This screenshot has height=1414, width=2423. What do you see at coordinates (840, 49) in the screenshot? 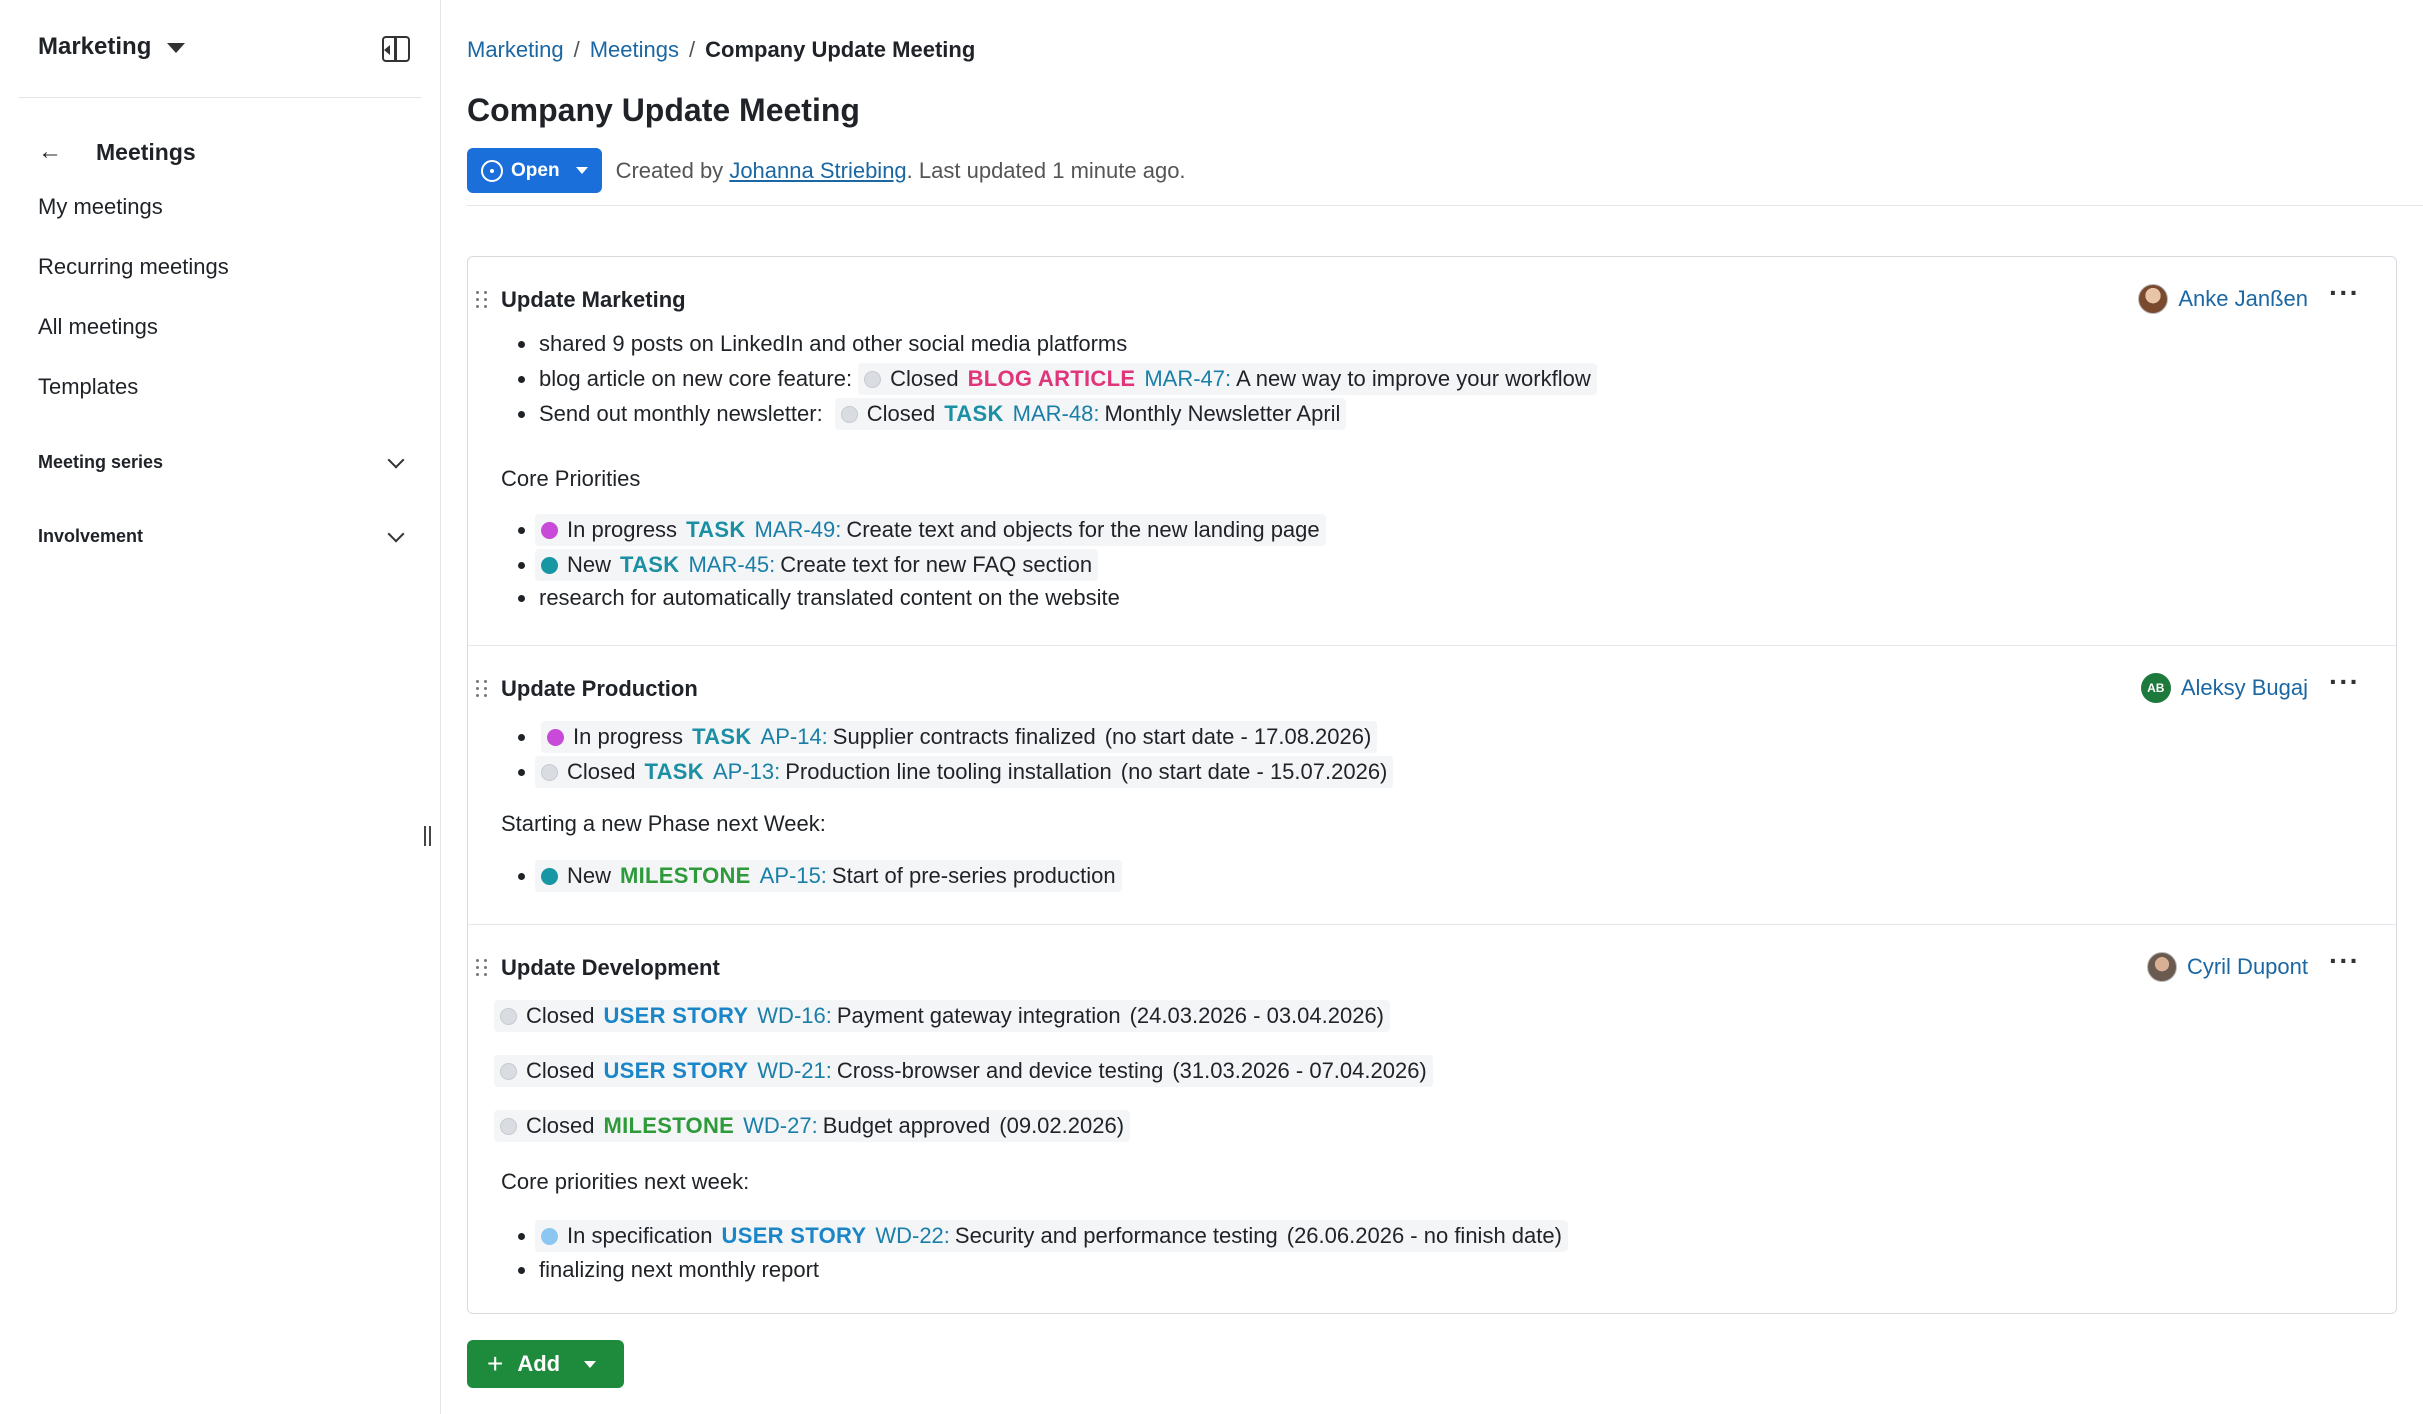
I see `breadcrumb-current: Company Update Meeting` at bounding box center [840, 49].